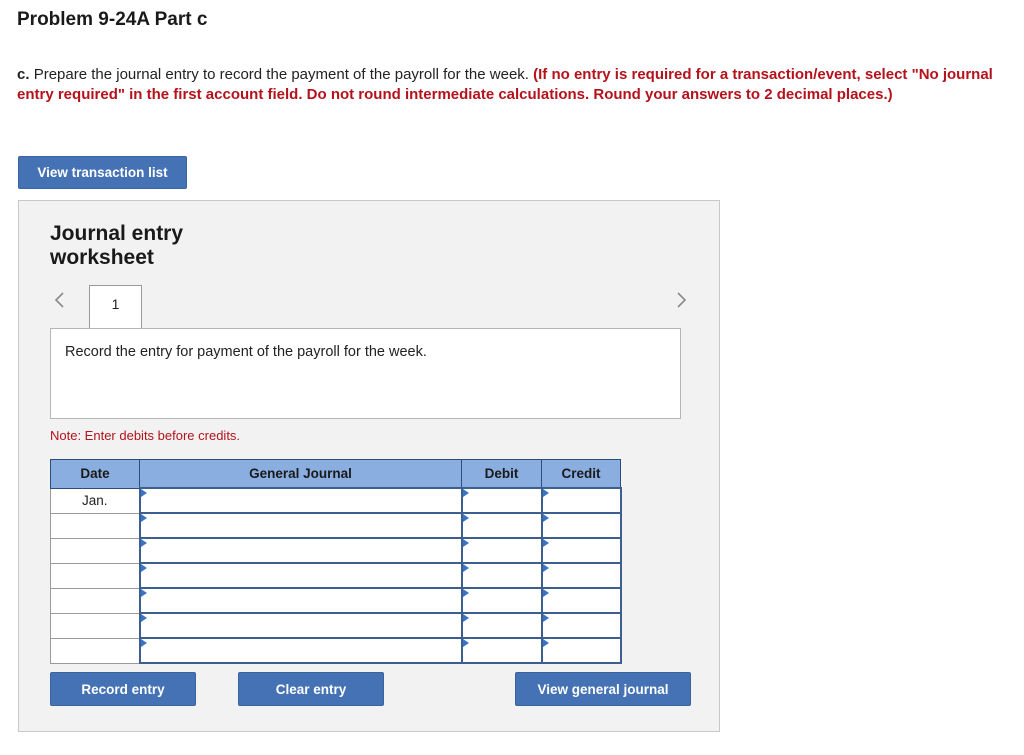 This screenshot has height=755, width=1024. Describe the element at coordinates (60, 300) in the screenshot. I see `chevron-left-icon` at that location.